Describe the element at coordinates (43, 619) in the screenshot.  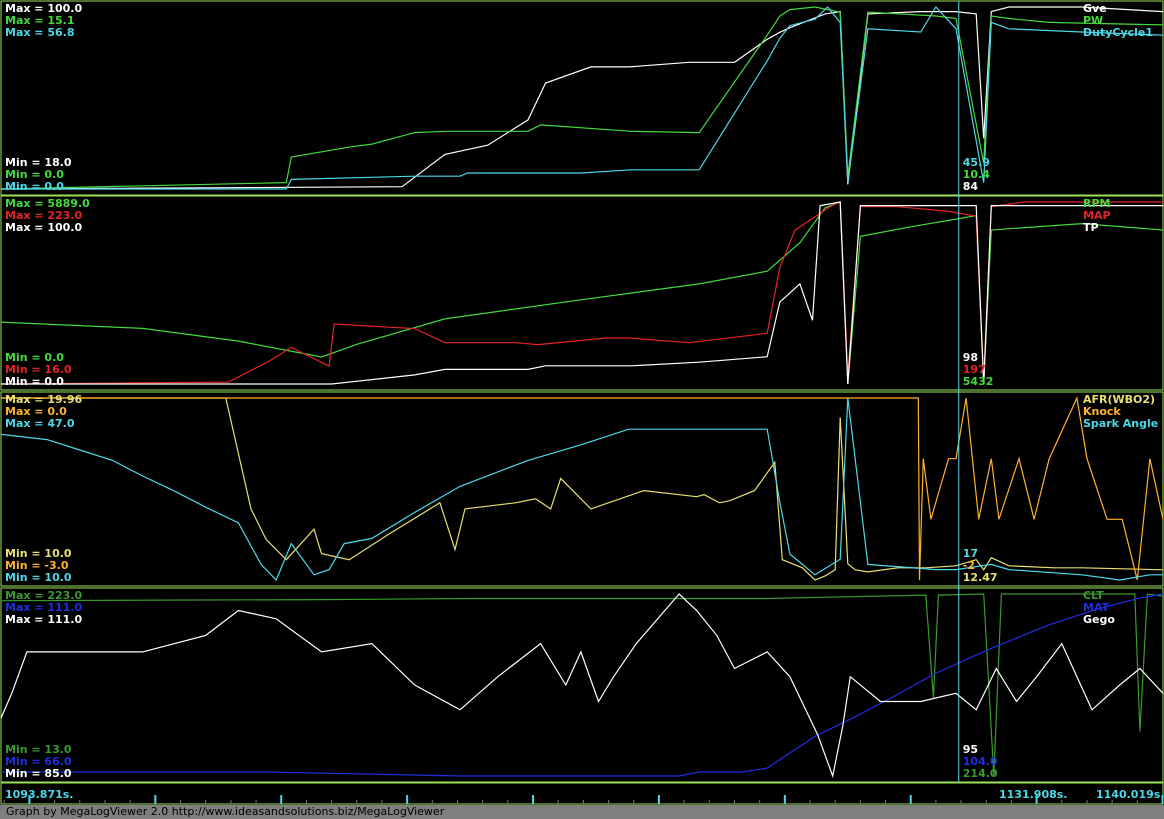
I see `max-label-gego: Max = 111.0` at that location.